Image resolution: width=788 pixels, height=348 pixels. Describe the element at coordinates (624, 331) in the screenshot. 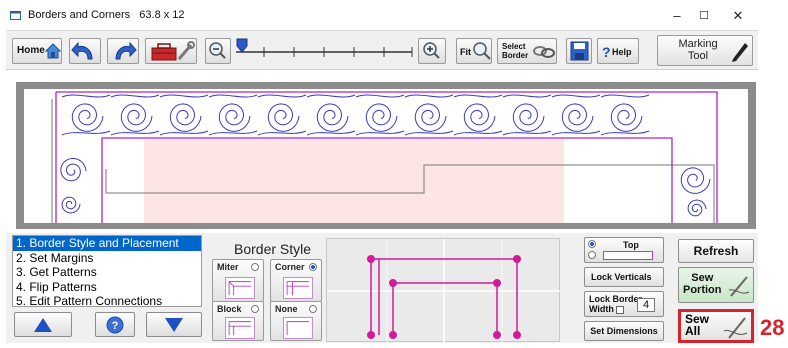

I see `set-dimensions-button: Set Dimensions` at that location.